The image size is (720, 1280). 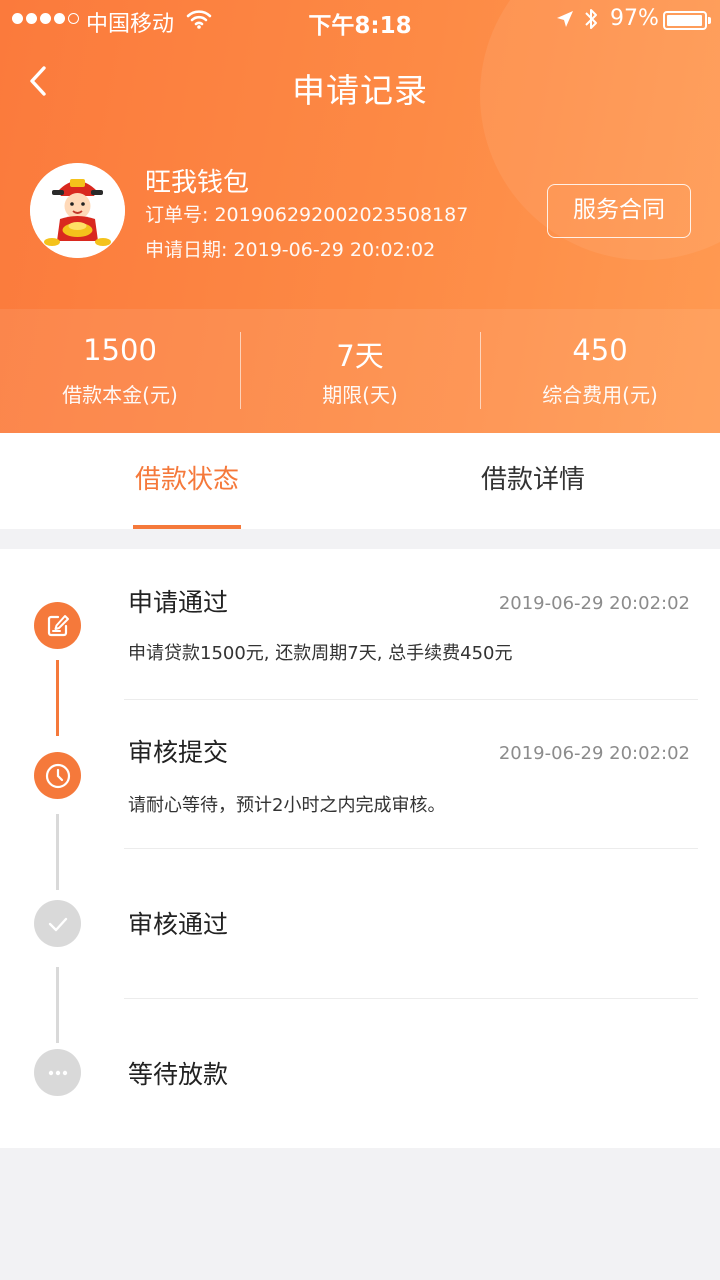 What do you see at coordinates (120, 395) in the screenshot?
I see `stat-label: 借款本金(元)` at bounding box center [120, 395].